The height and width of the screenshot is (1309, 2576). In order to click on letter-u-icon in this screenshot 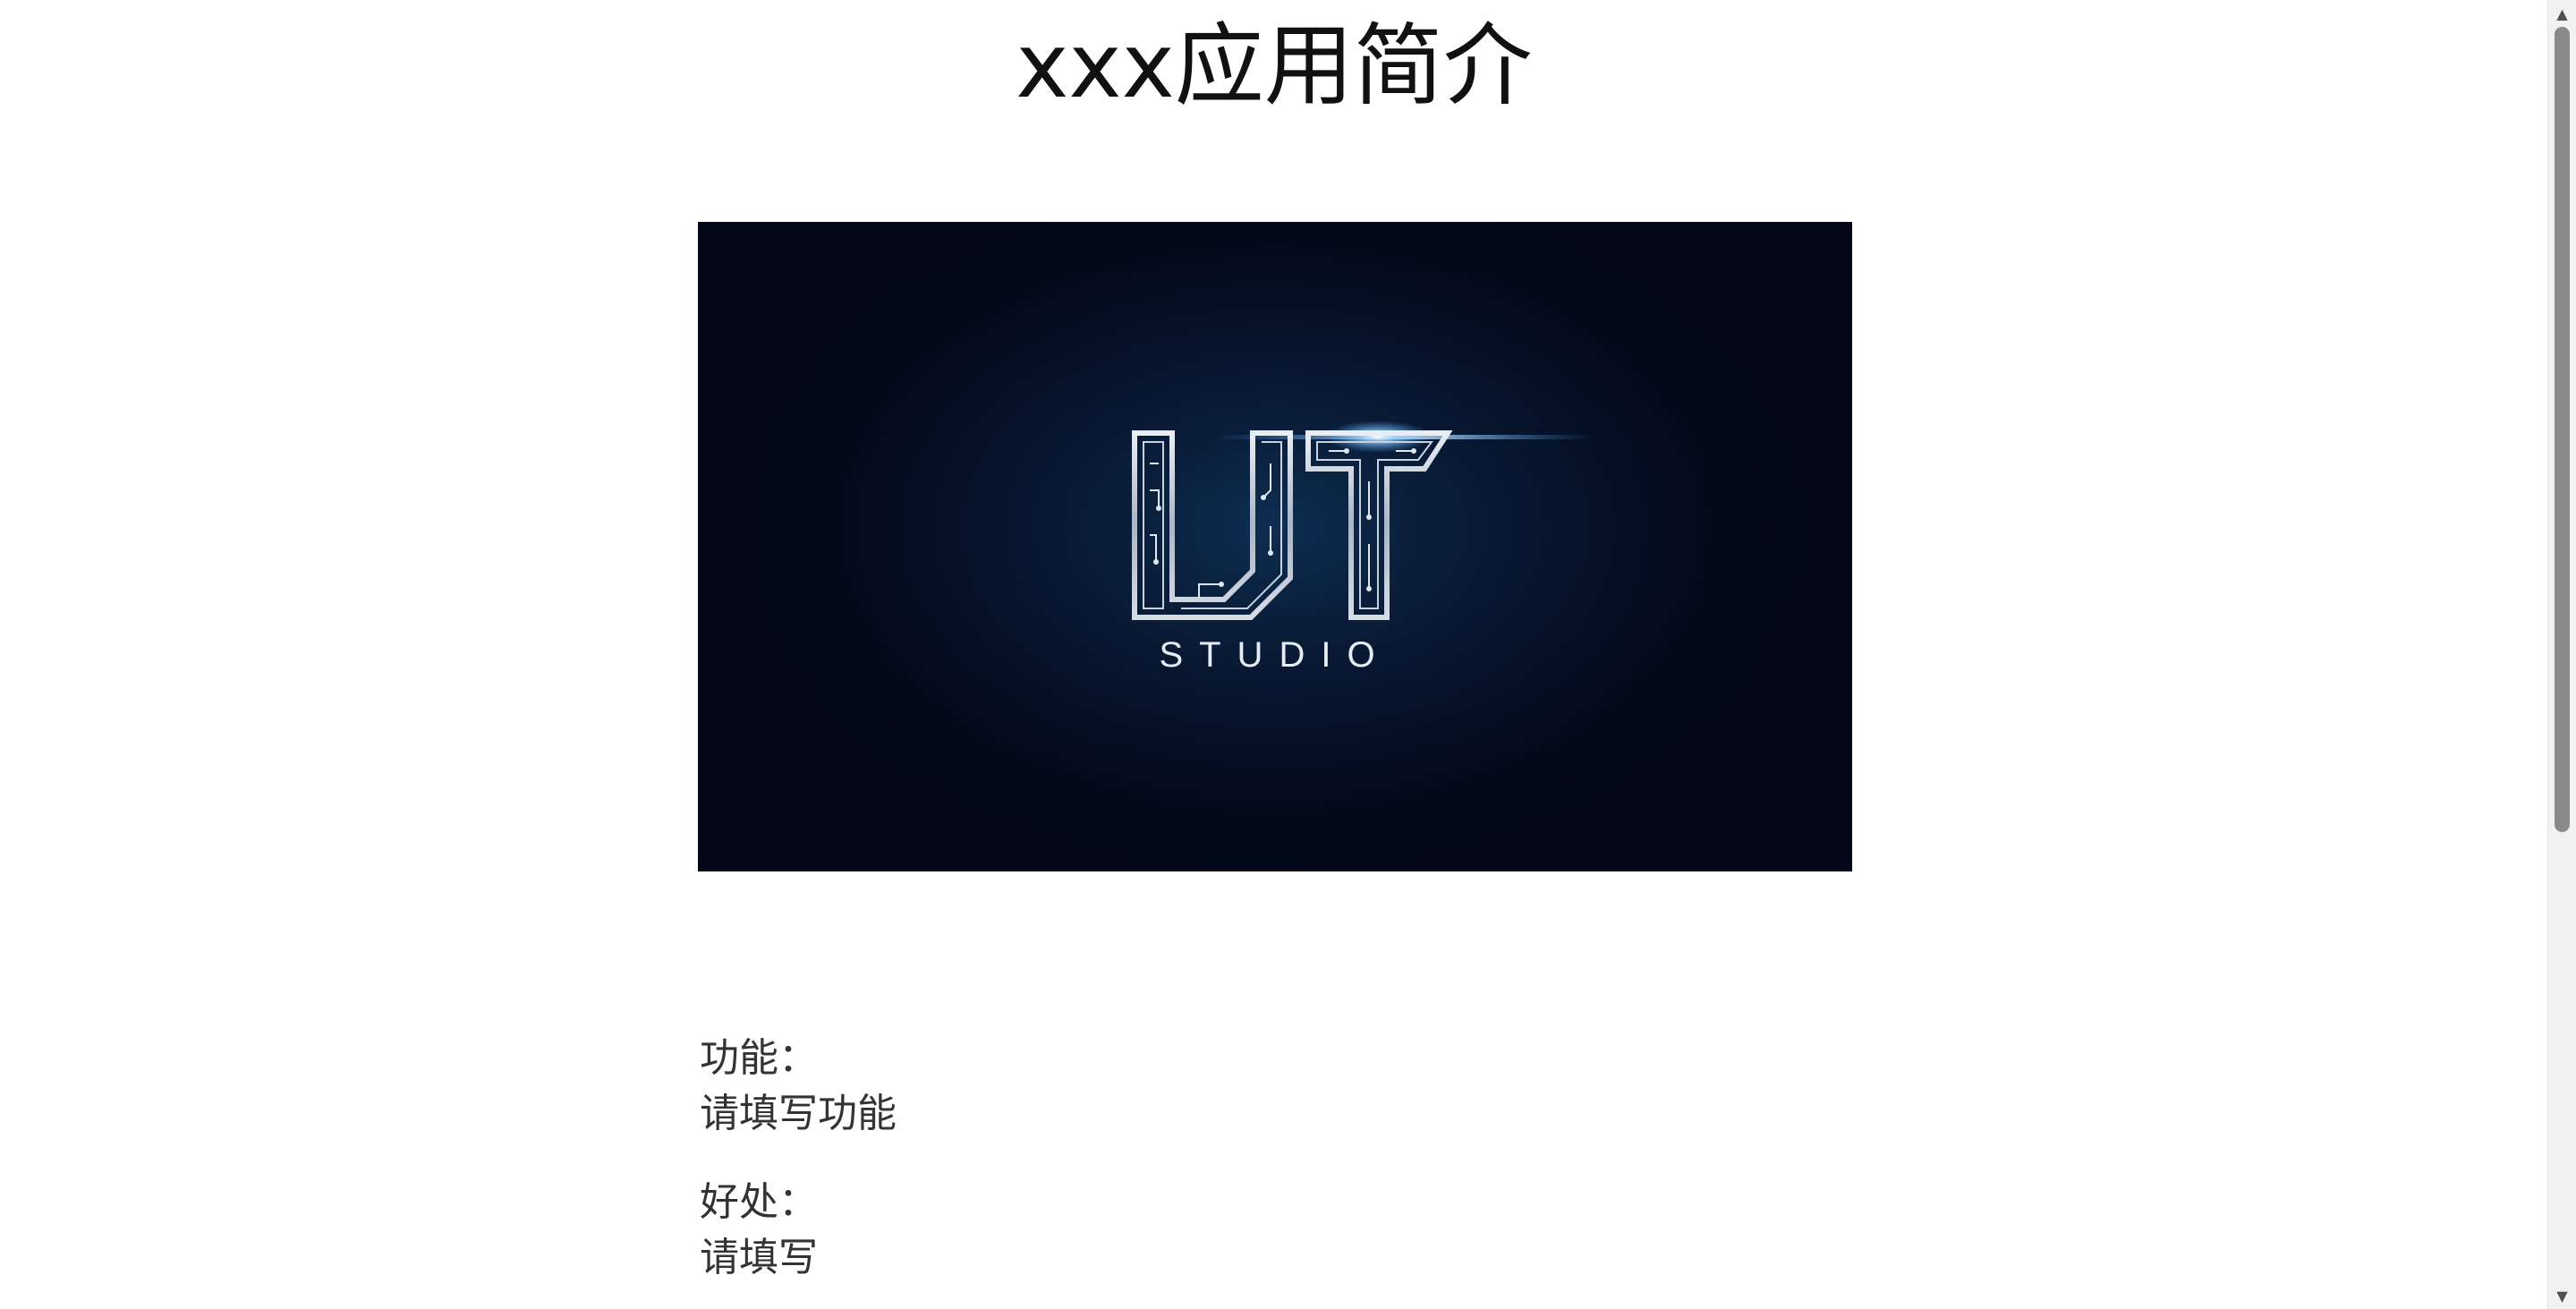, I will do `click(1212, 525)`.